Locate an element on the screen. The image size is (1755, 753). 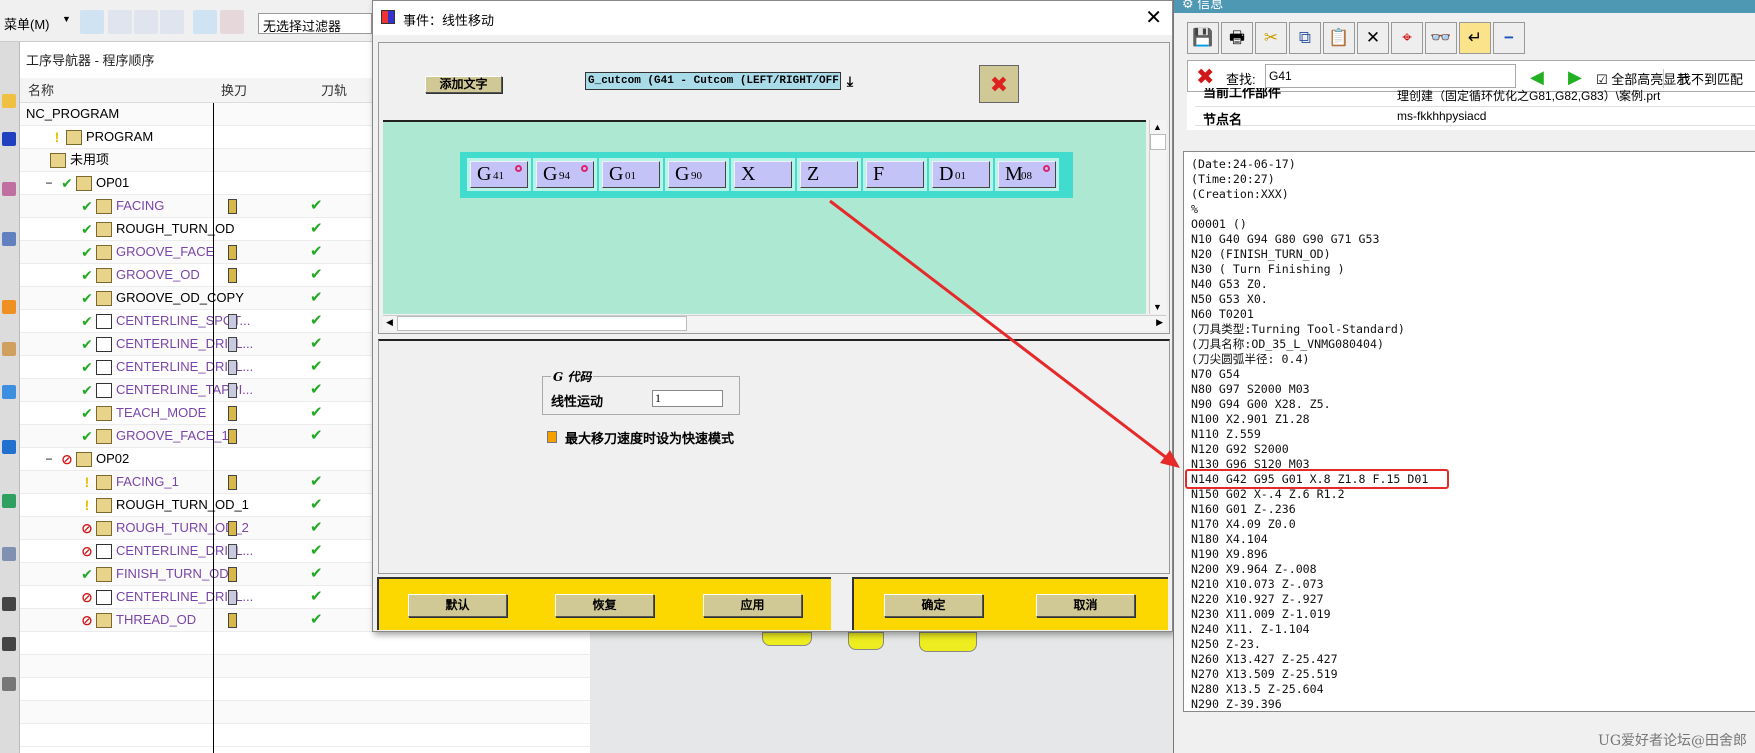
annotation-arrow is located at coordinates (1004, 333).